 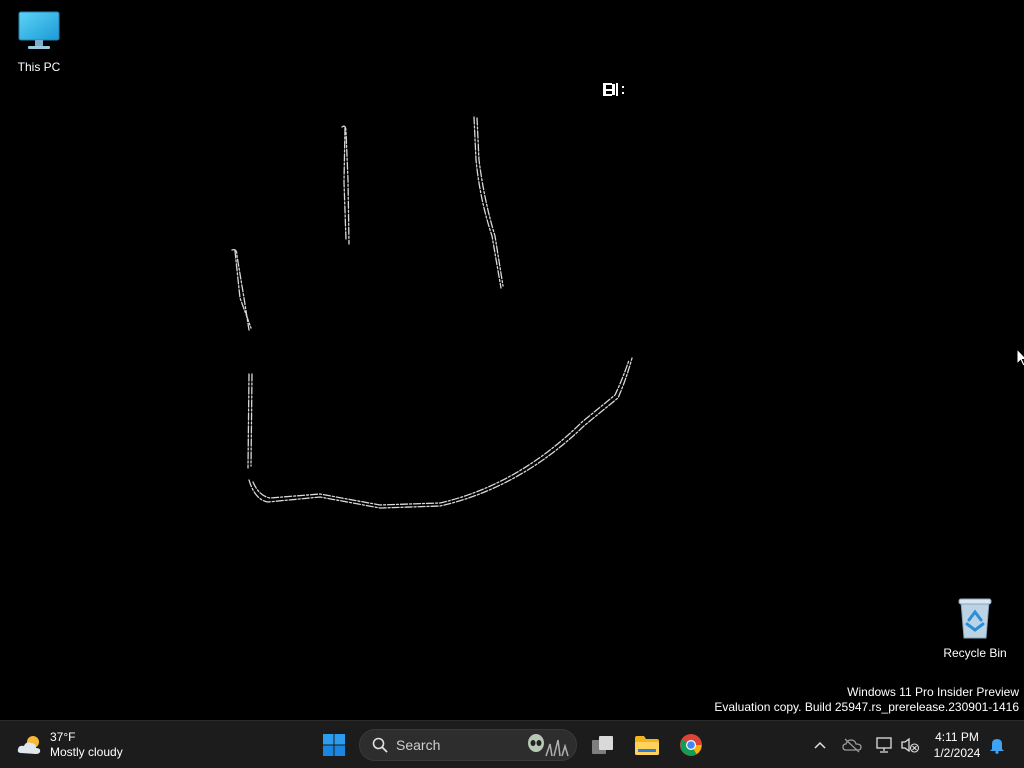 What do you see at coordinates (418, 745) in the screenshot?
I see `search-placeholder: Search` at bounding box center [418, 745].